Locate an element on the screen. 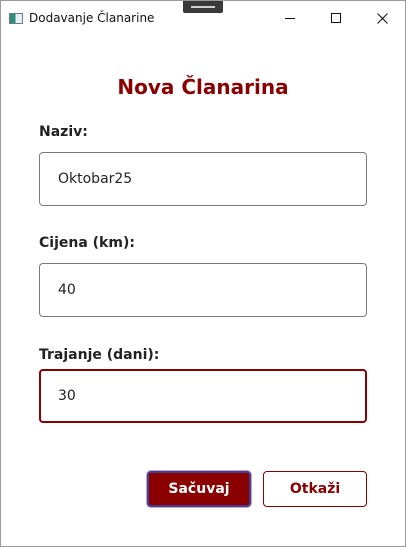 The image size is (406, 547). price-label: Cijena (km): is located at coordinates (87, 243).